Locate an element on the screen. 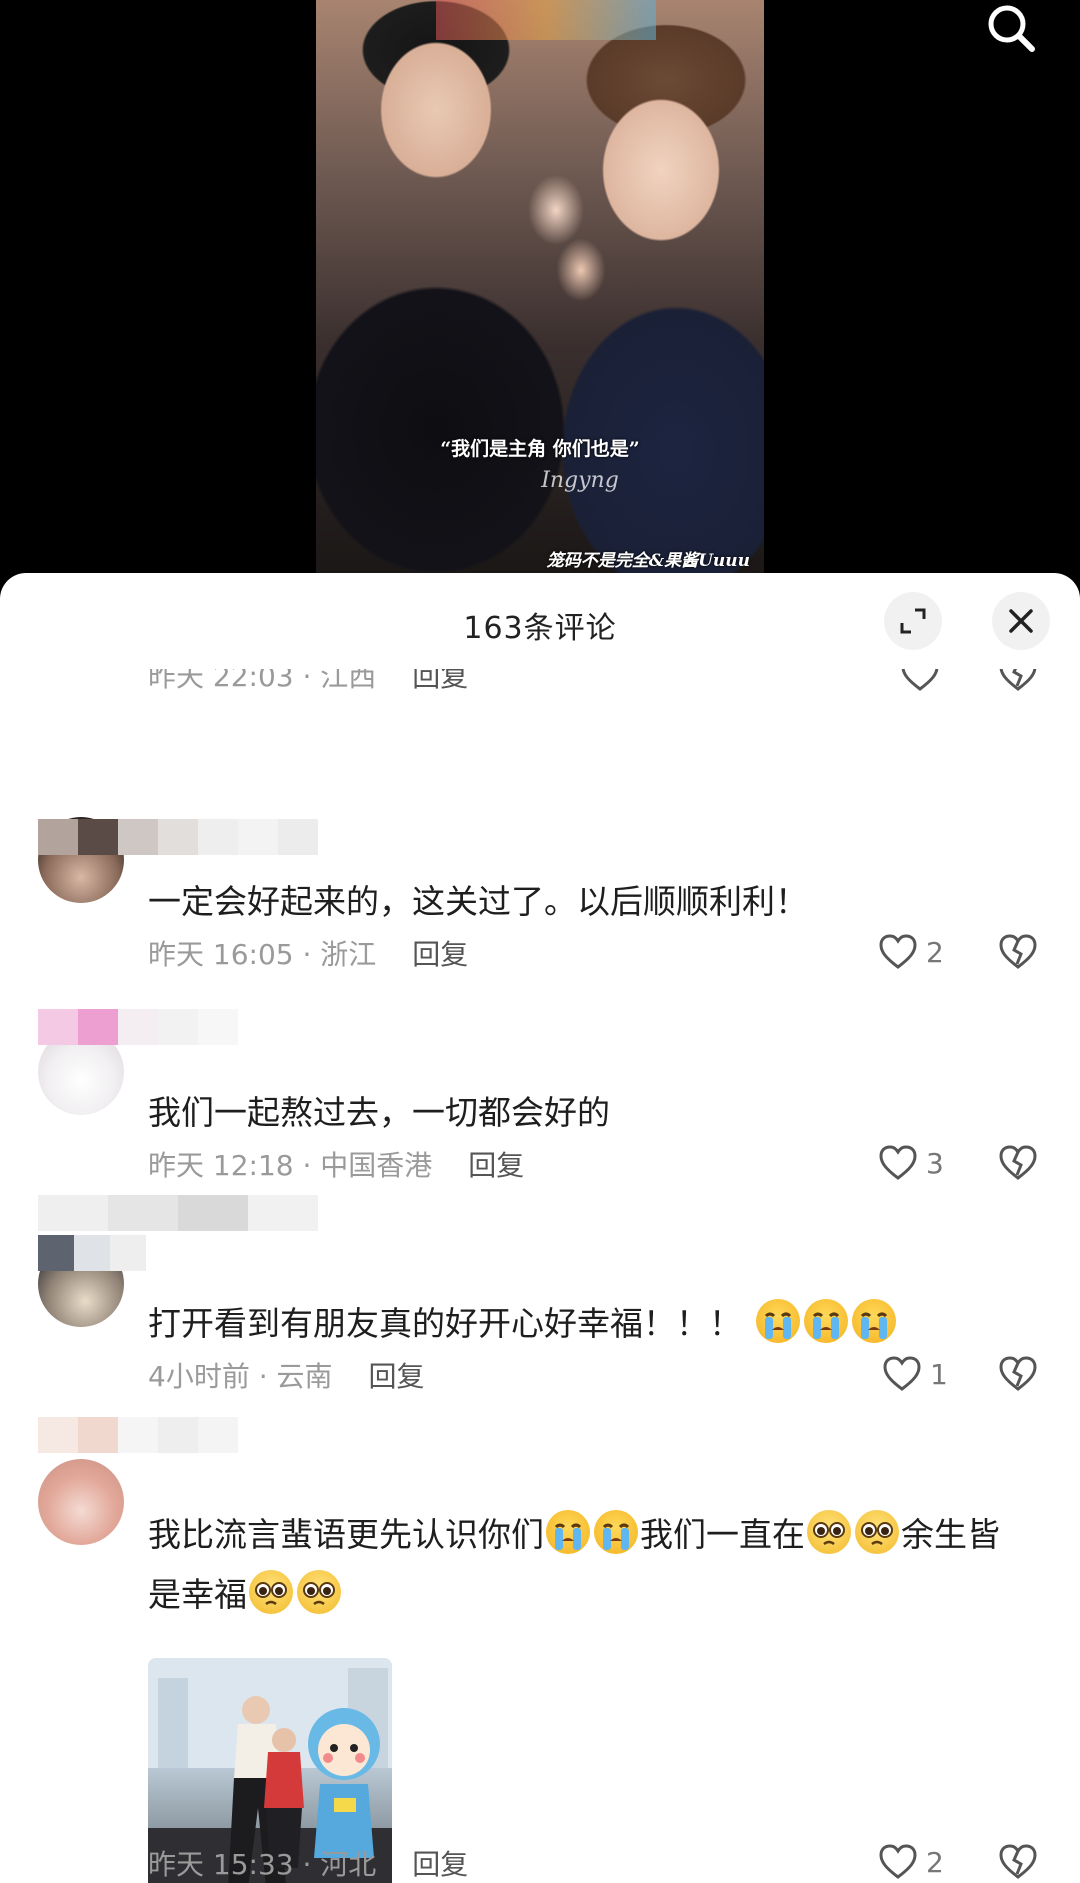  like-button: 1 is located at coordinates (915, 1374).